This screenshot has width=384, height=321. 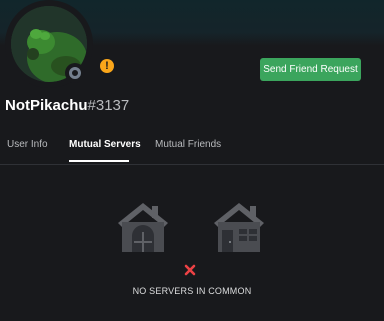 What do you see at coordinates (75, 73) in the screenshot?
I see `offline-status-icon` at bounding box center [75, 73].